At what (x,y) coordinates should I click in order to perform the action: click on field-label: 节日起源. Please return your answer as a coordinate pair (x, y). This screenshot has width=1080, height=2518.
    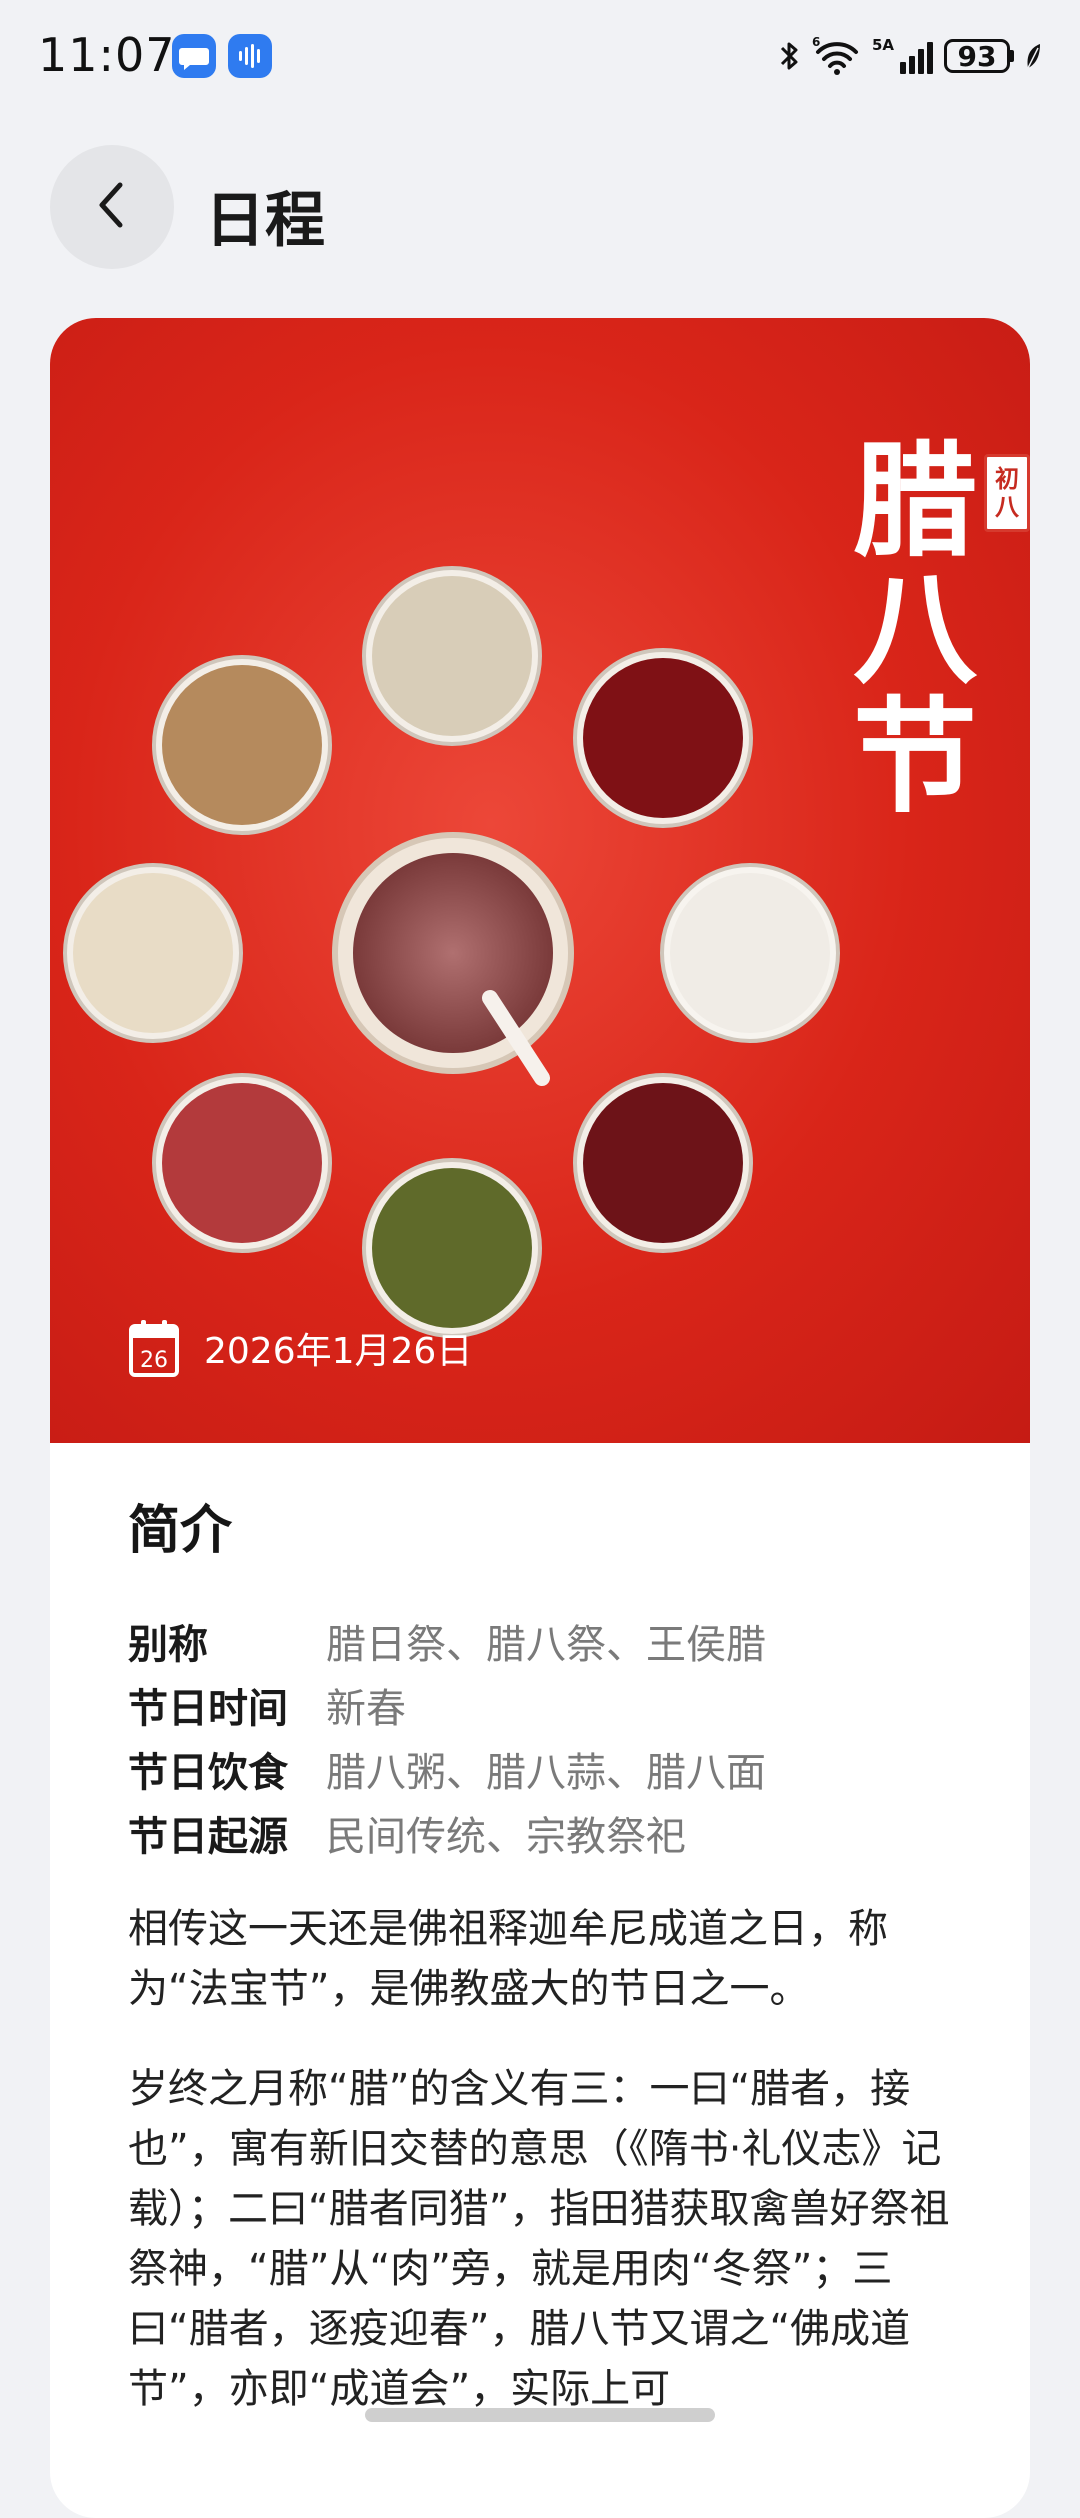
    Looking at the image, I should click on (208, 1837).